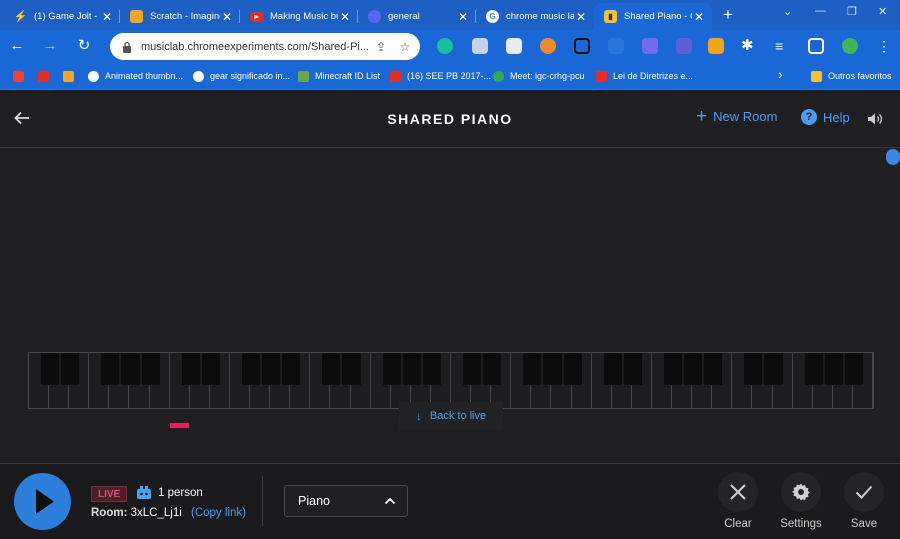 This screenshot has width=900, height=539. Describe the element at coordinates (851, 76) in the screenshot. I see `other-bookmarks-folder: Outros favoritos` at that location.